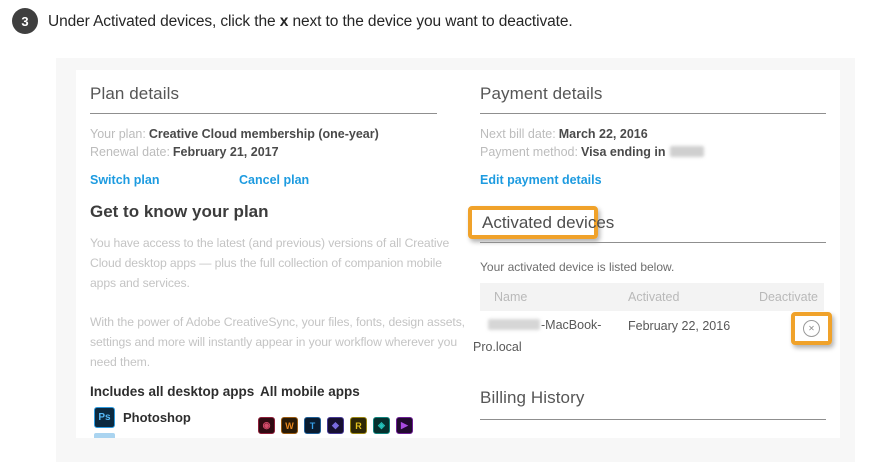  I want to click on devices-table-header: Name Activated Deactivate, so click(652, 297).